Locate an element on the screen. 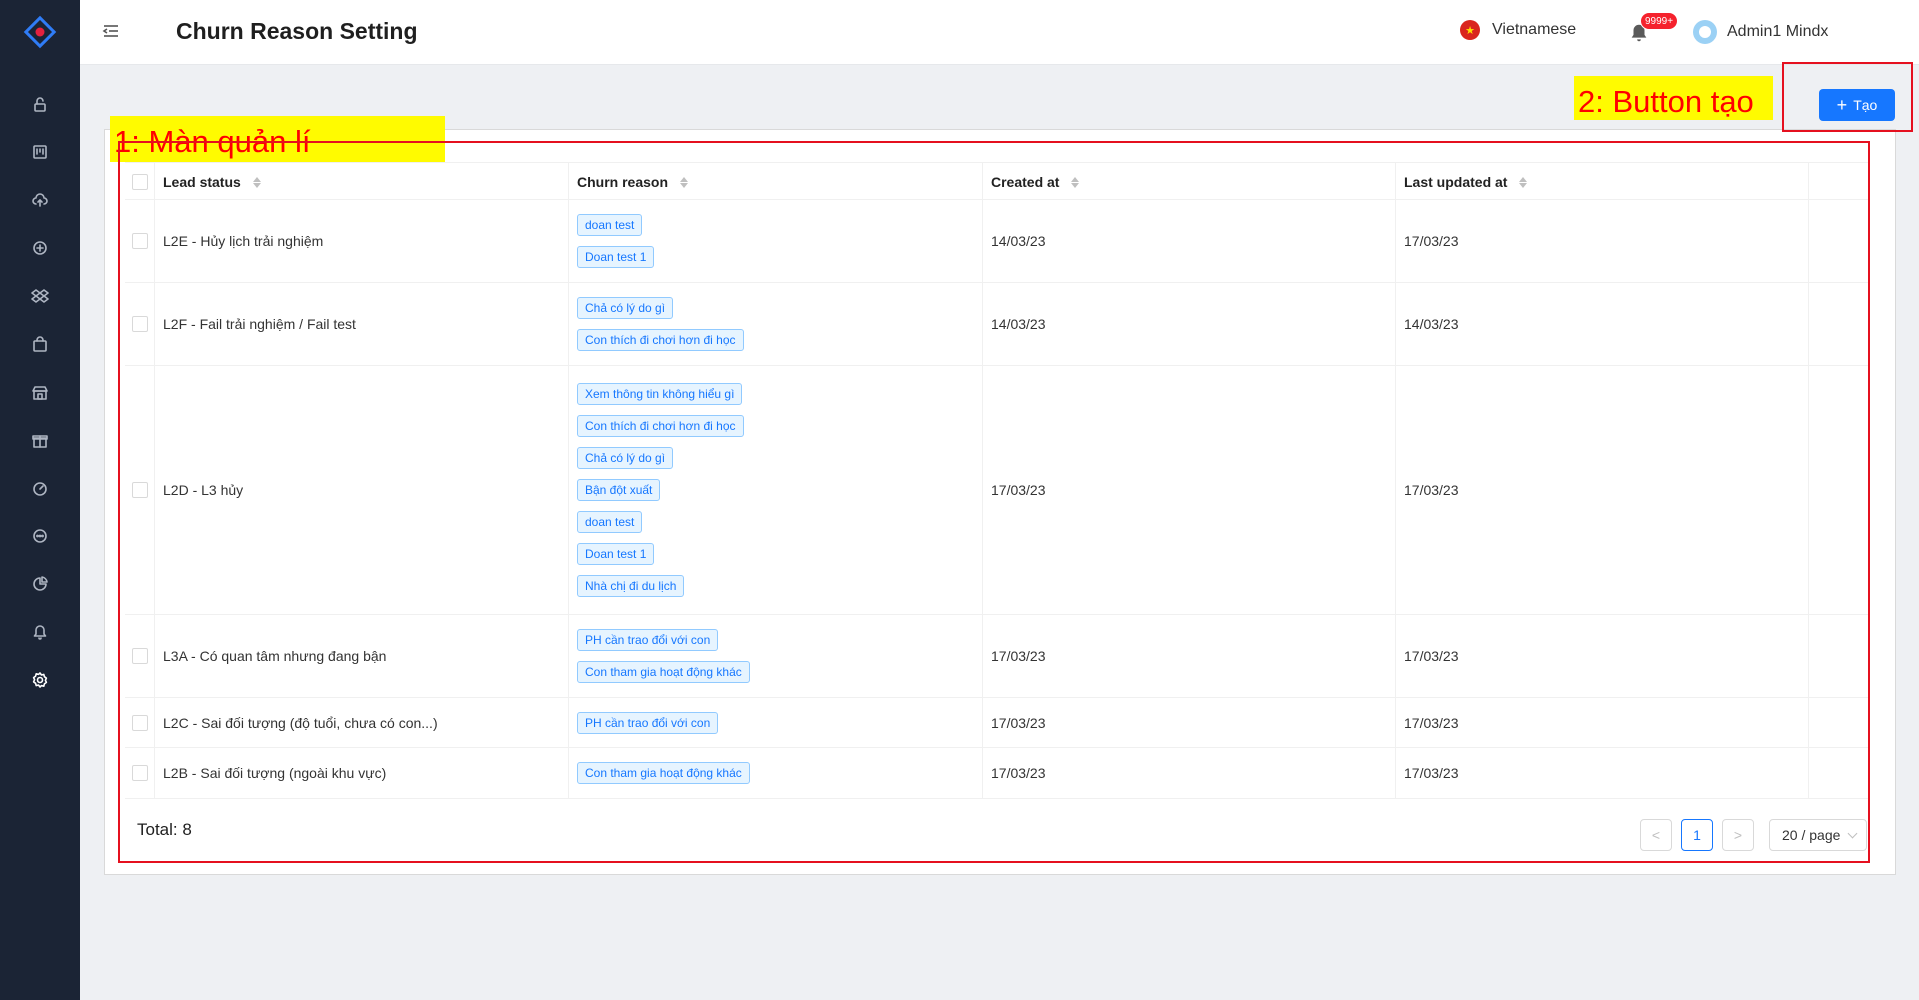 The width and height of the screenshot is (1919, 1000). gift-icon is located at coordinates (40, 440).